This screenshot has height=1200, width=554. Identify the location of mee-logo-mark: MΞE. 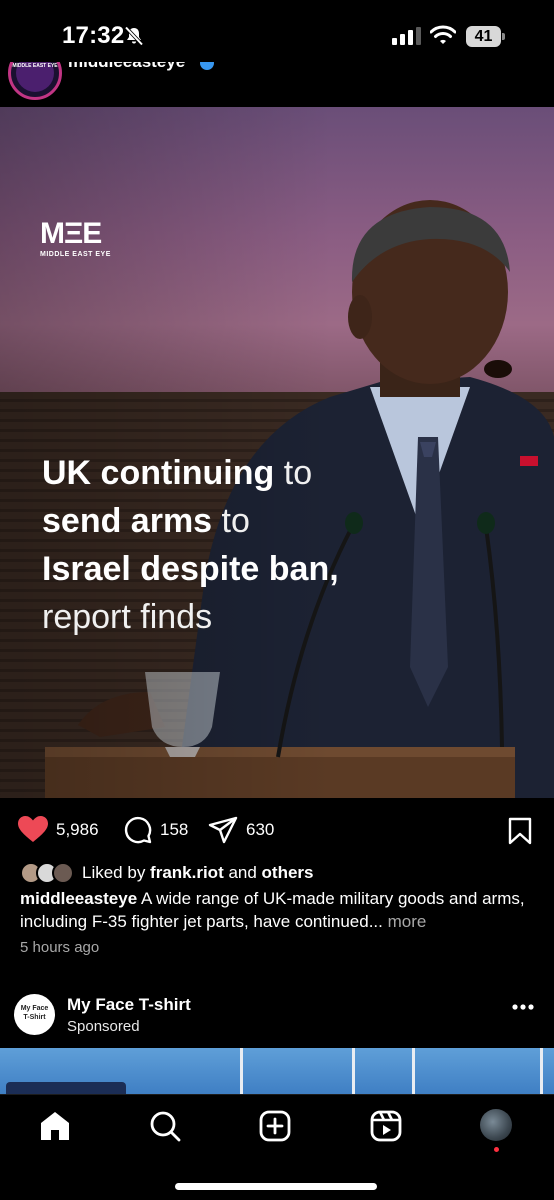
(71, 233).